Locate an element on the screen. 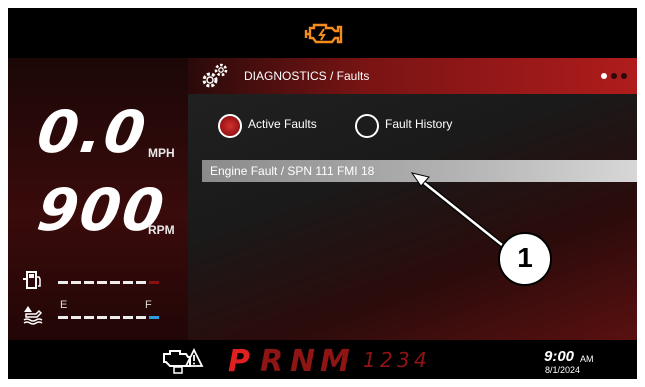 This screenshot has height=387, width=645. callout-arrow is located at coordinates (457, 209).